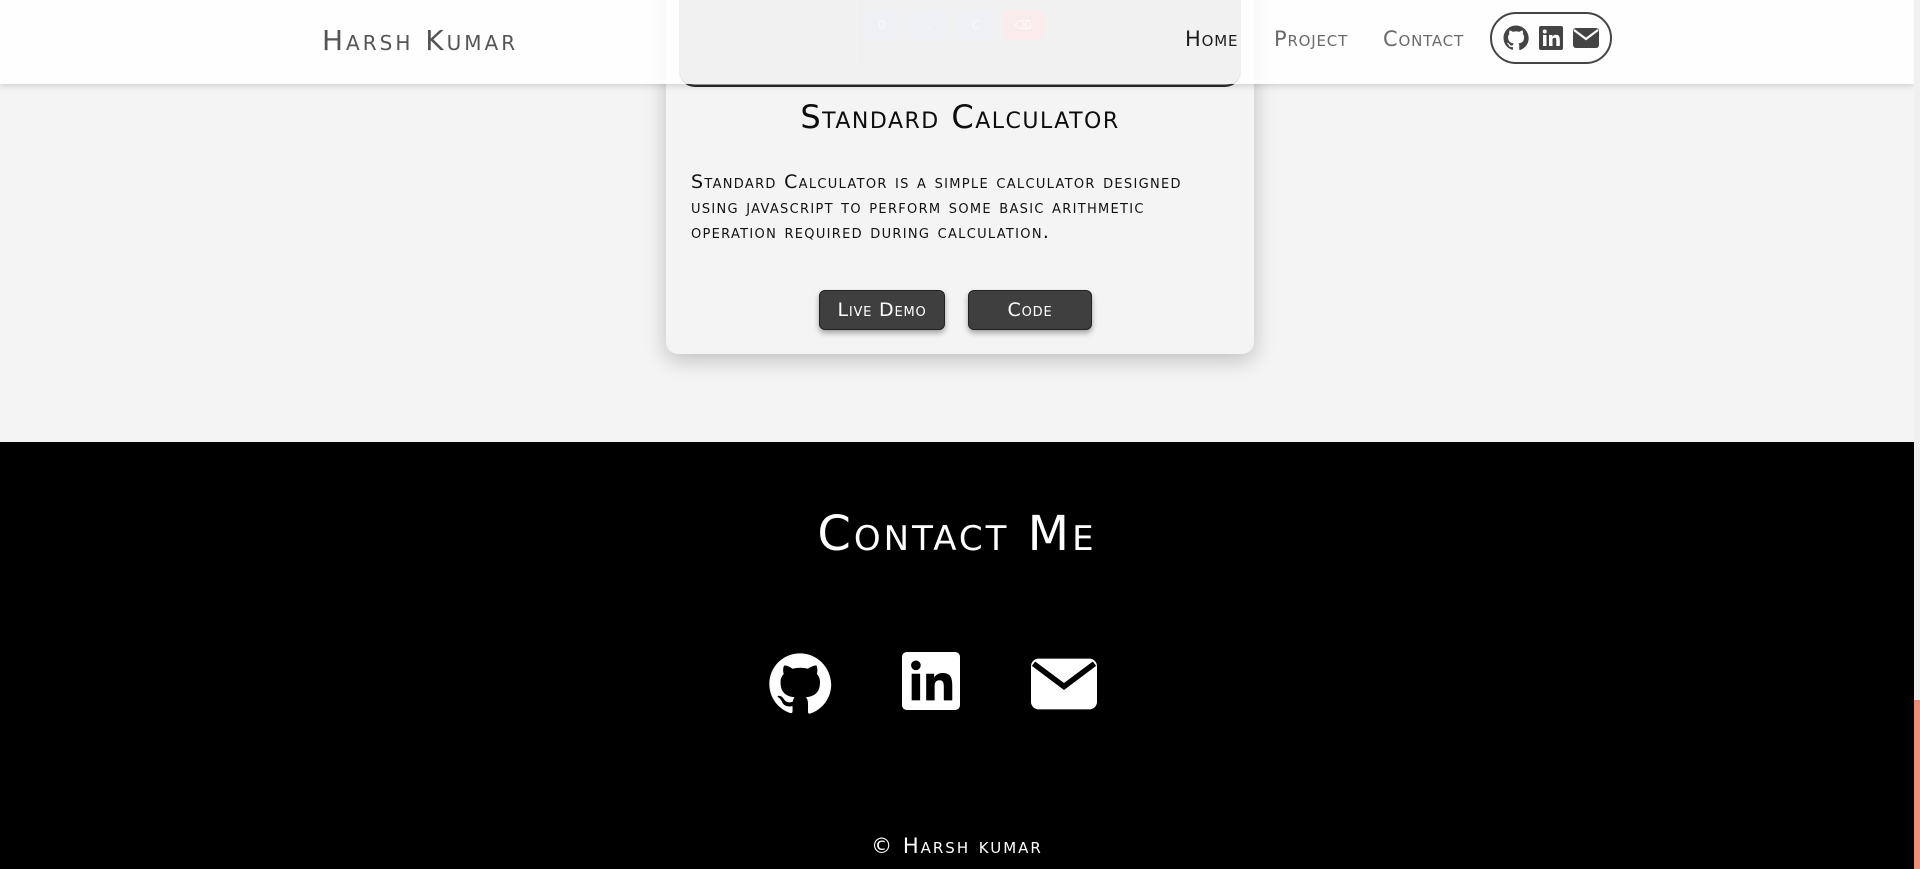  What do you see at coordinates (1211, 39) in the screenshot?
I see `nav-link-home: Home` at bounding box center [1211, 39].